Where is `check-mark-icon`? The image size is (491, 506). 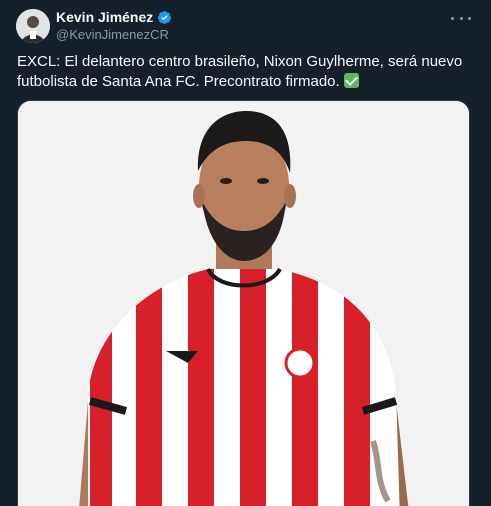
check-mark-icon is located at coordinates (351, 80).